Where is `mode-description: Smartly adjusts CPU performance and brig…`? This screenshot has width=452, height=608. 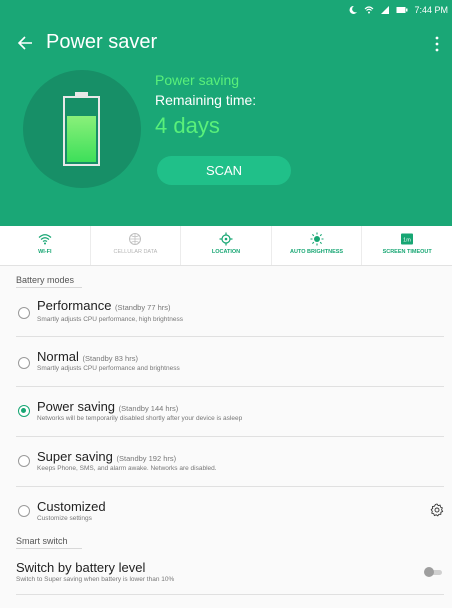
mode-description: Smartly adjusts CPU performance and brig… is located at coordinates (108, 368).